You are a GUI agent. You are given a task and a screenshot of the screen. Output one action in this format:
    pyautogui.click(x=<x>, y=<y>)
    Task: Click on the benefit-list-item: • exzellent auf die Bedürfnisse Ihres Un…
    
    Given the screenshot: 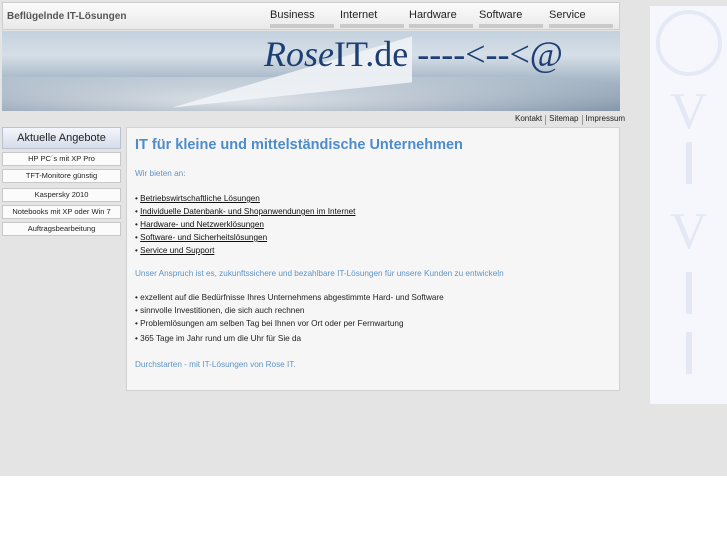 What is the action you would take?
    pyautogui.click(x=289, y=297)
    